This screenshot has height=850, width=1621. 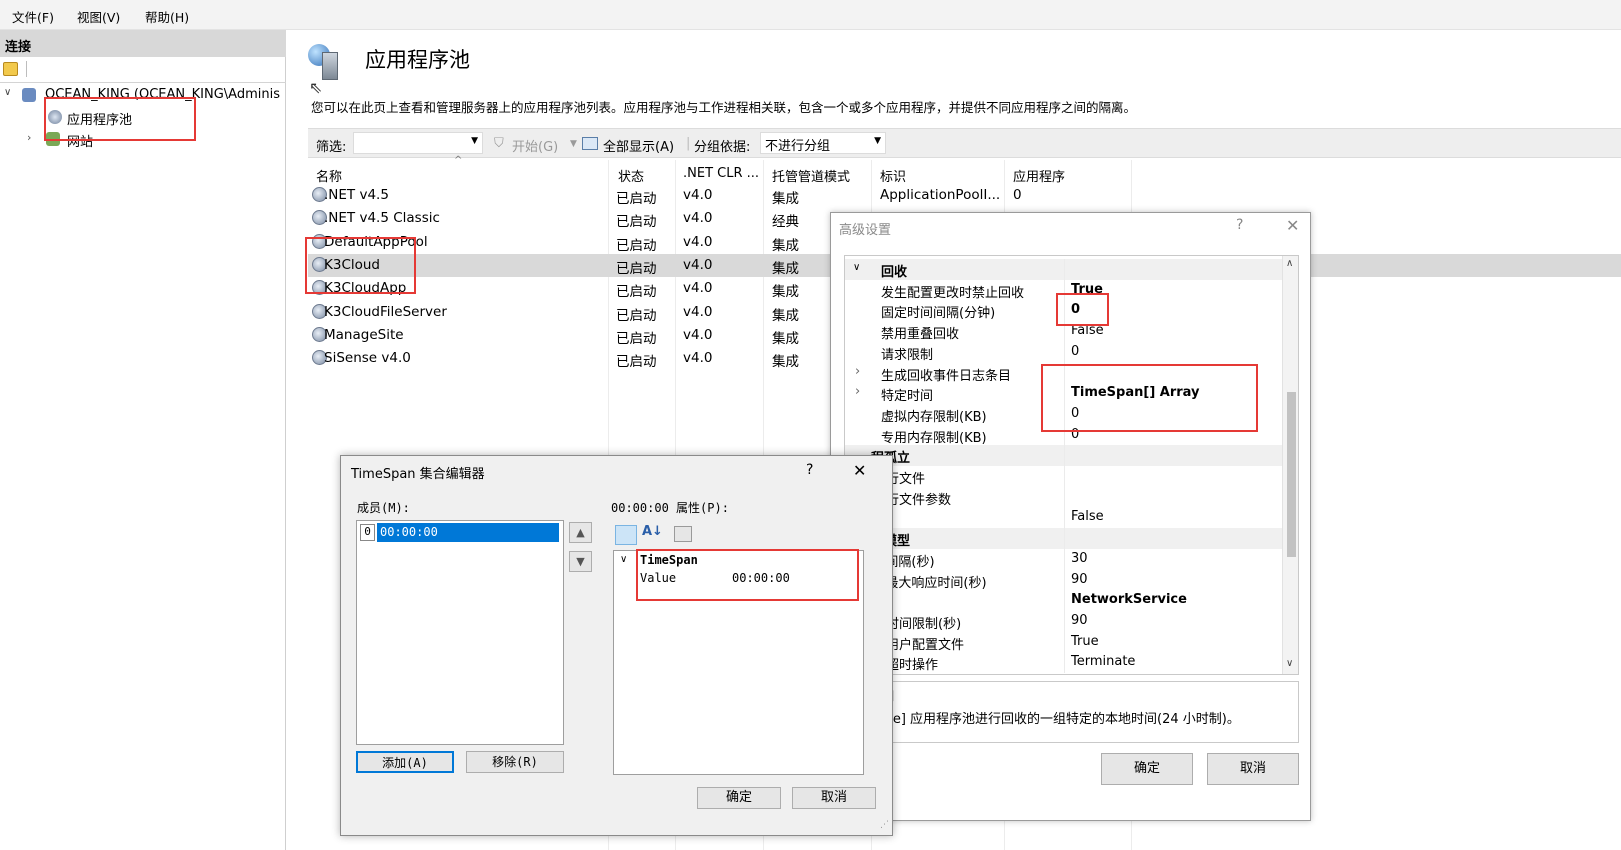 I want to click on members-list: 0 00:00:00, so click(x=460, y=632).